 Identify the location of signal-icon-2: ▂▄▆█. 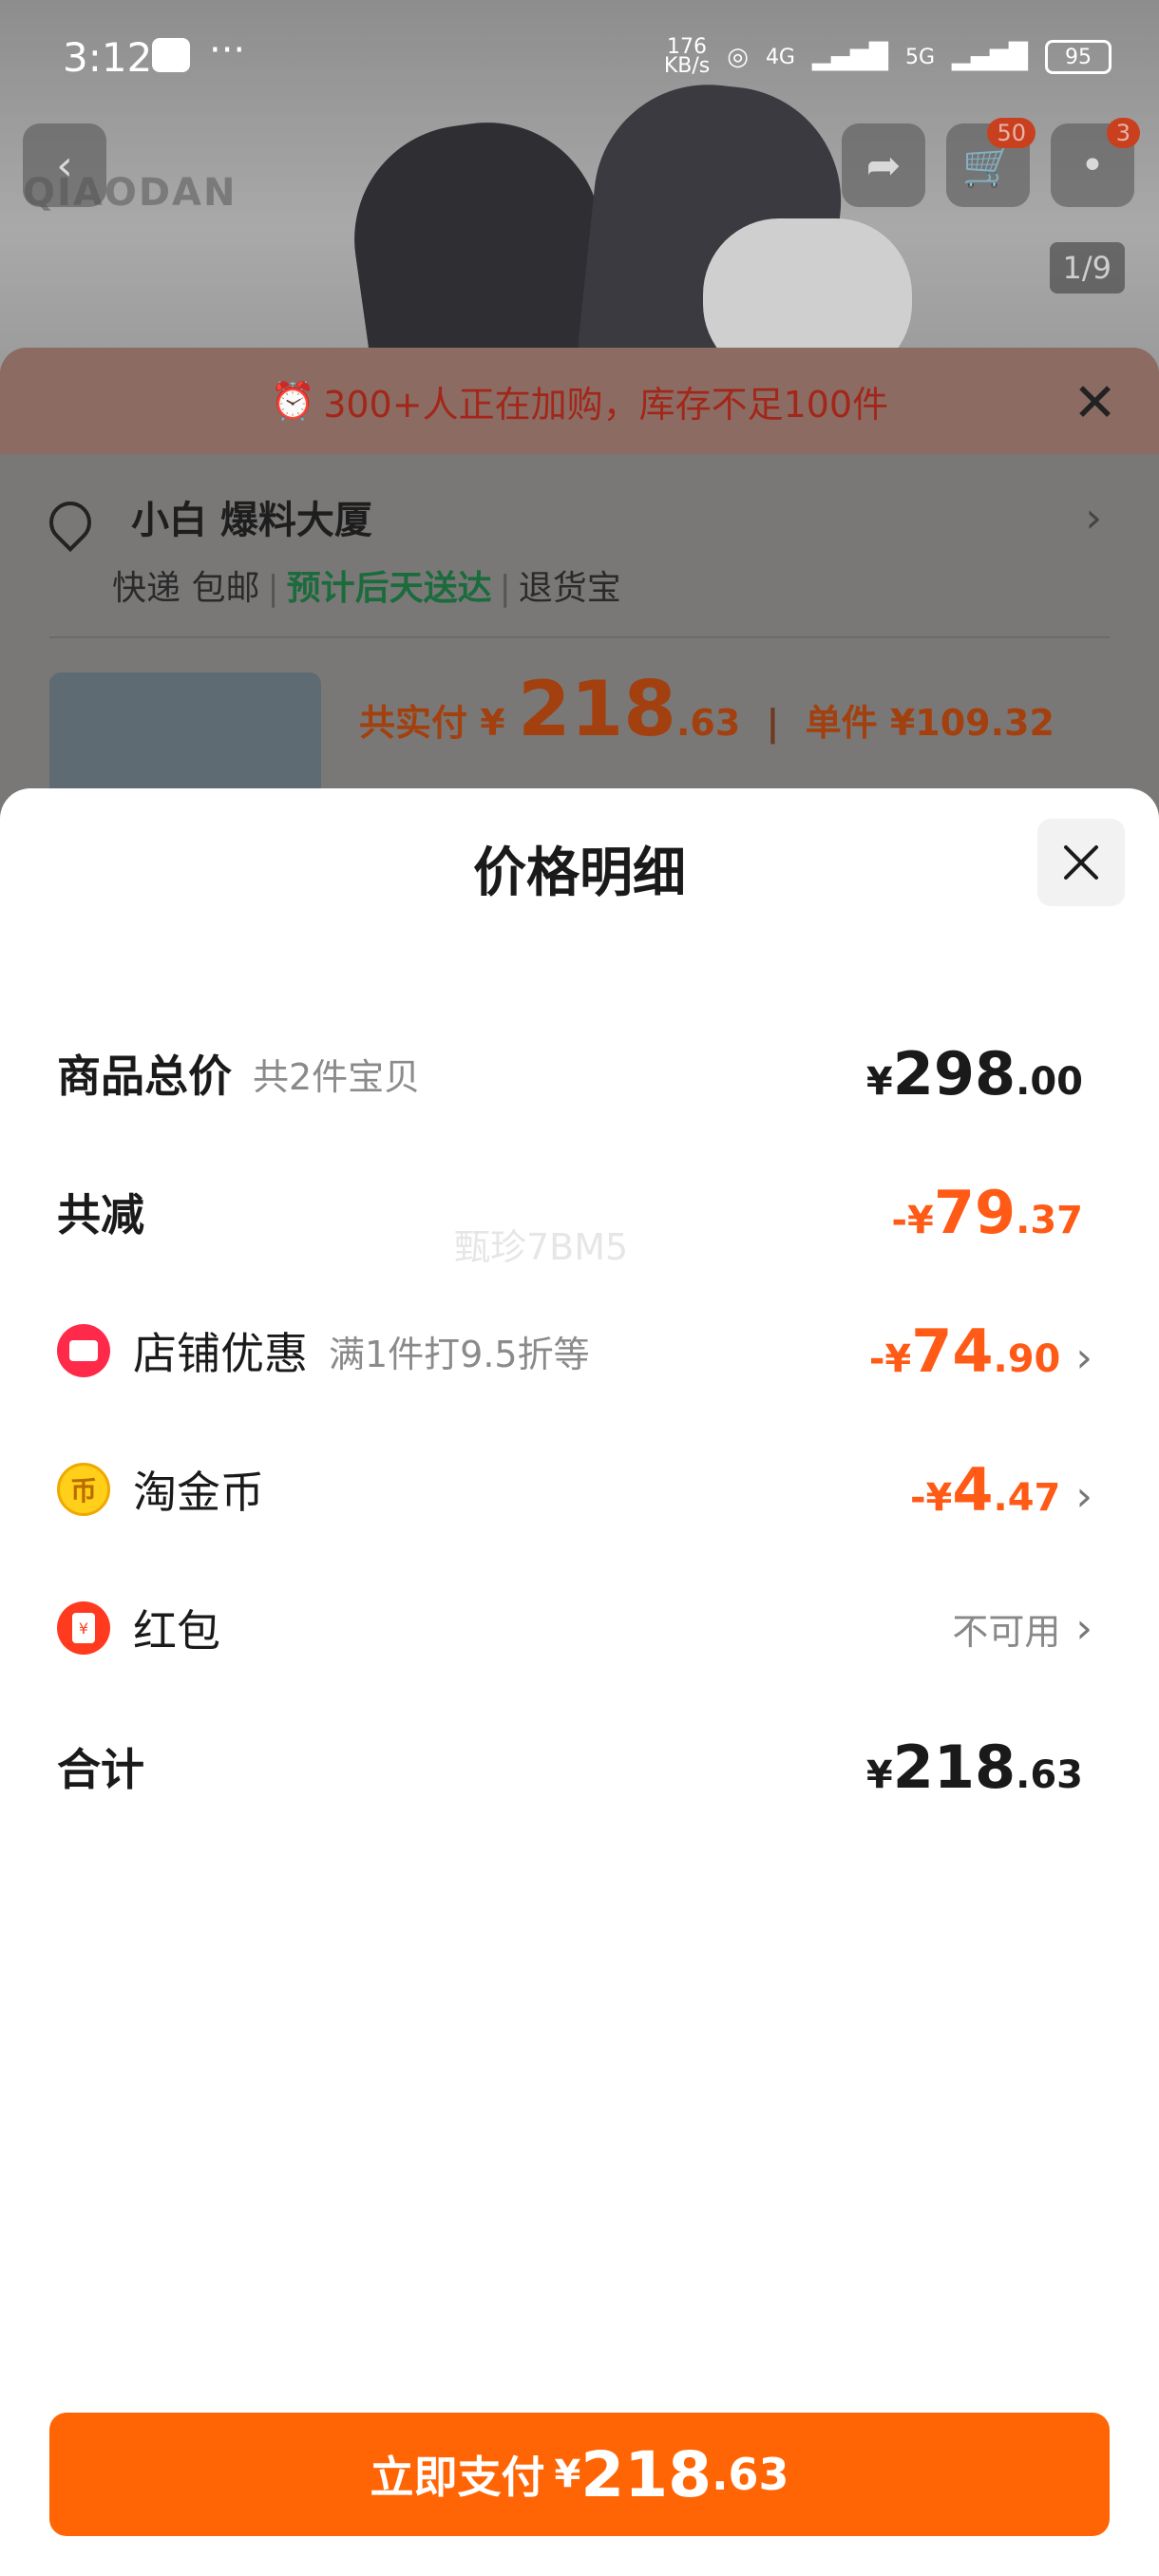
(990, 57).